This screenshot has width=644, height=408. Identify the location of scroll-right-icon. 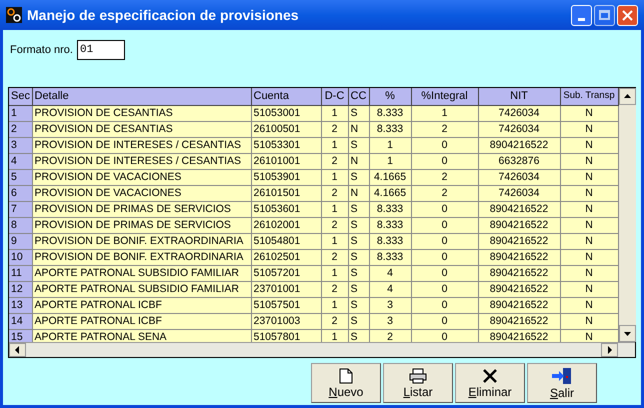
(609, 350).